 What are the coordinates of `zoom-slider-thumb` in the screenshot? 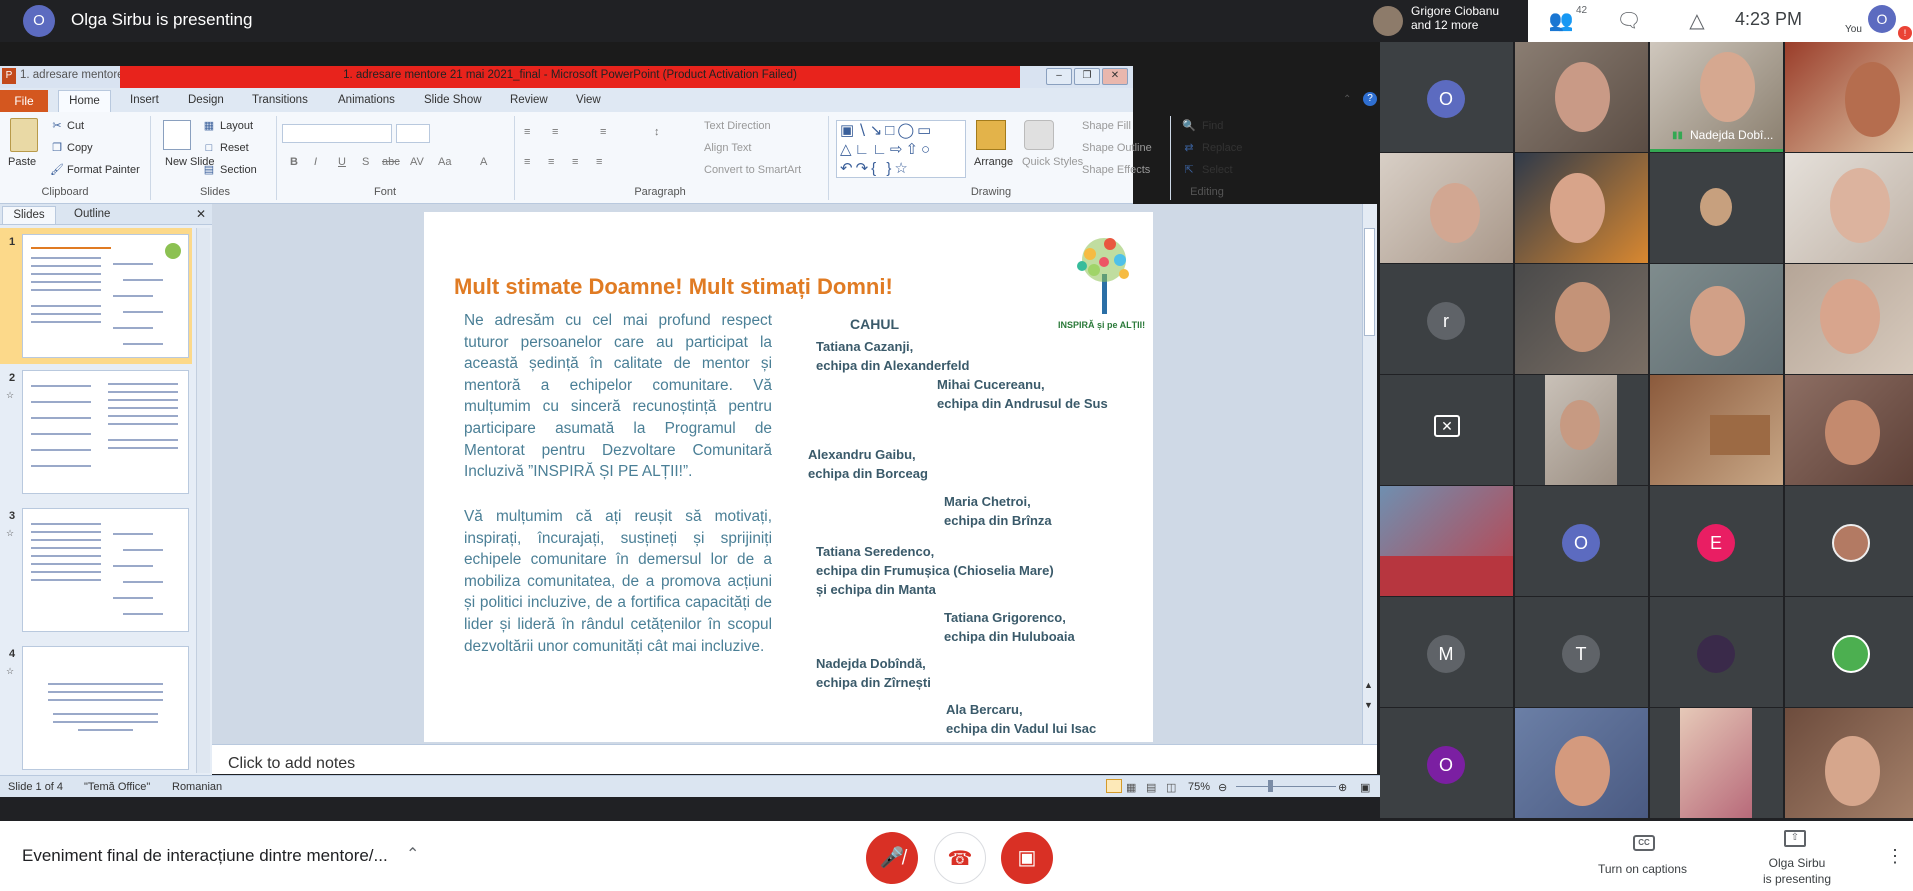 It's located at (1270, 786).